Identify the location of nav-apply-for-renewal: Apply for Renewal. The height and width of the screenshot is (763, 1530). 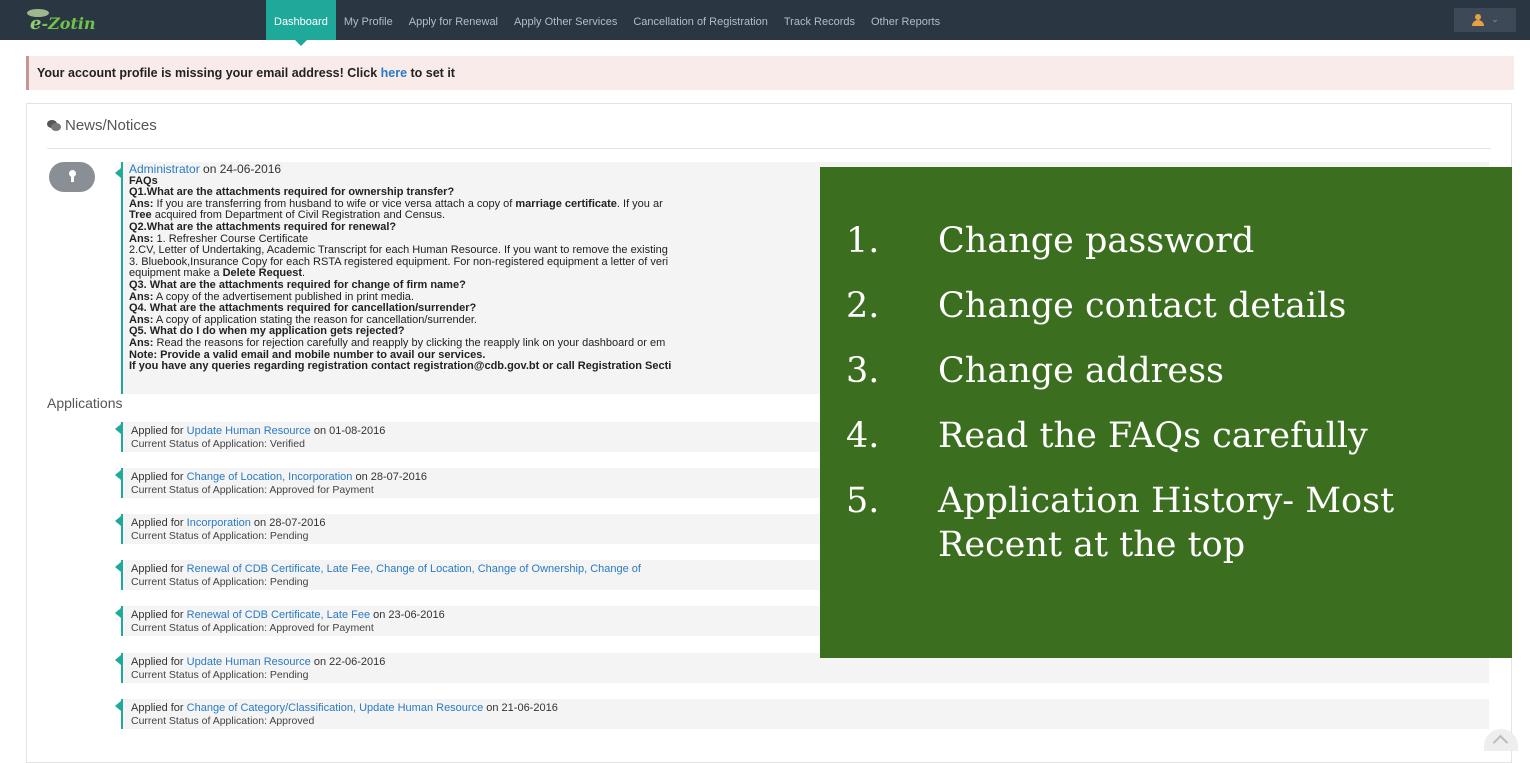
(453, 20).